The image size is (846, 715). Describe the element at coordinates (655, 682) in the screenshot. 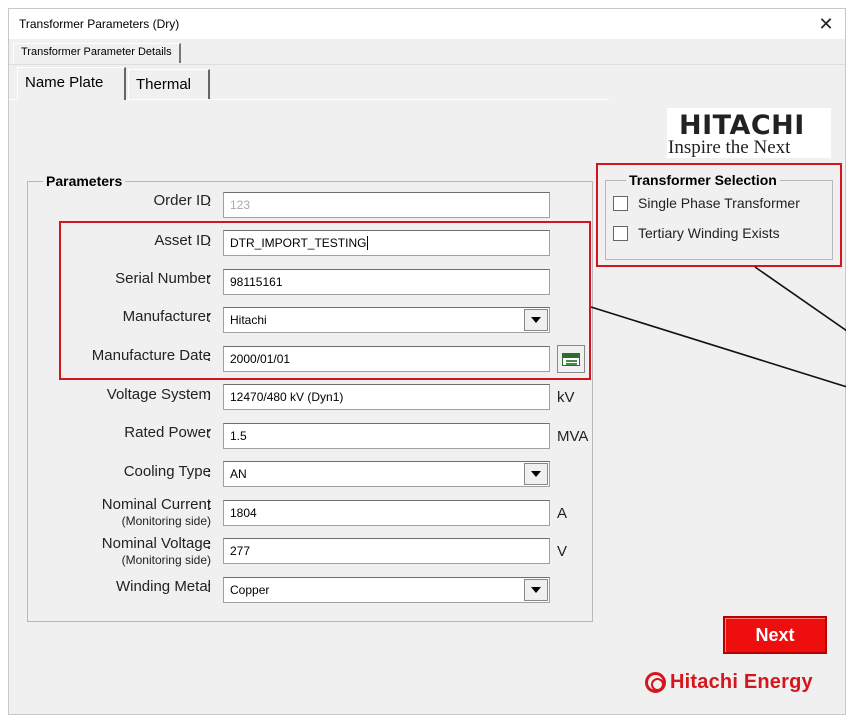

I see `hitachi-energy-logo-icon` at that location.